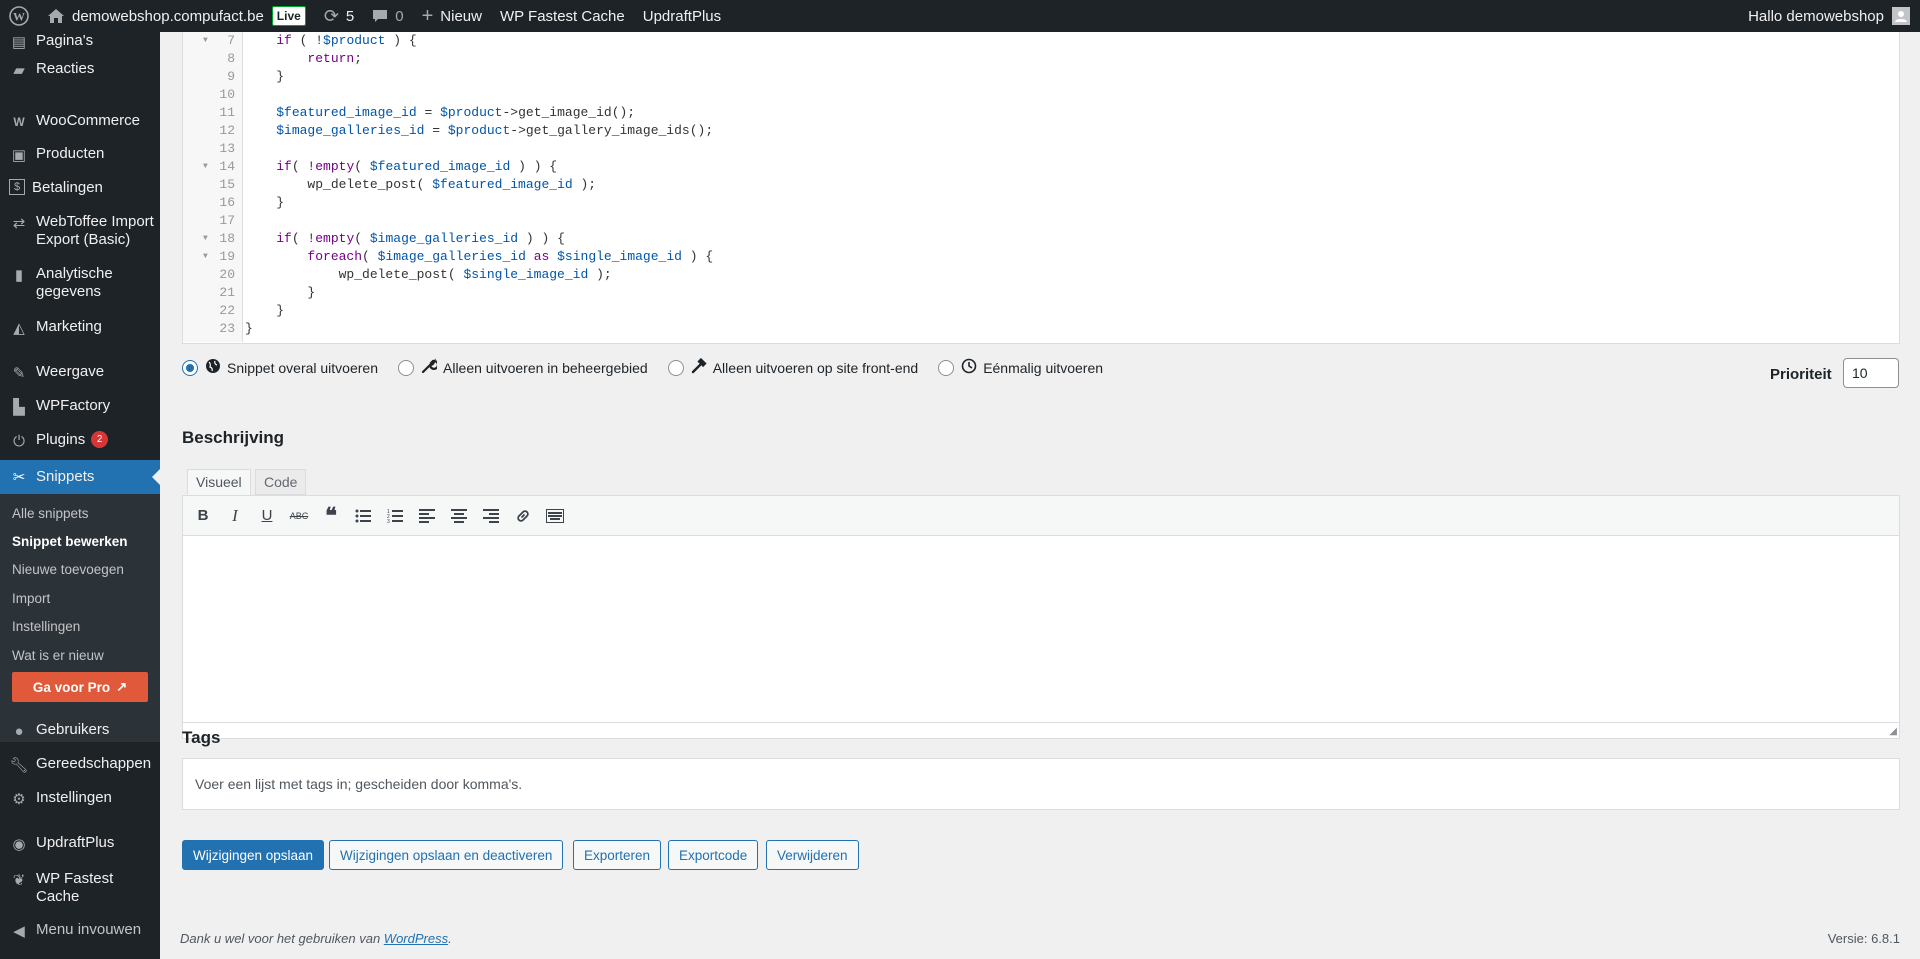 This screenshot has width=1920, height=959. Describe the element at coordinates (363, 516) in the screenshot. I see `bullet-list-button` at that location.